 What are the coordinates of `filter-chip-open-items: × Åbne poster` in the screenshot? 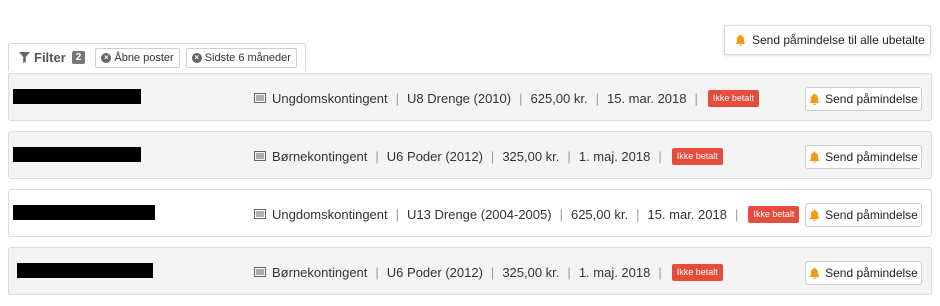 It's located at (137, 57).